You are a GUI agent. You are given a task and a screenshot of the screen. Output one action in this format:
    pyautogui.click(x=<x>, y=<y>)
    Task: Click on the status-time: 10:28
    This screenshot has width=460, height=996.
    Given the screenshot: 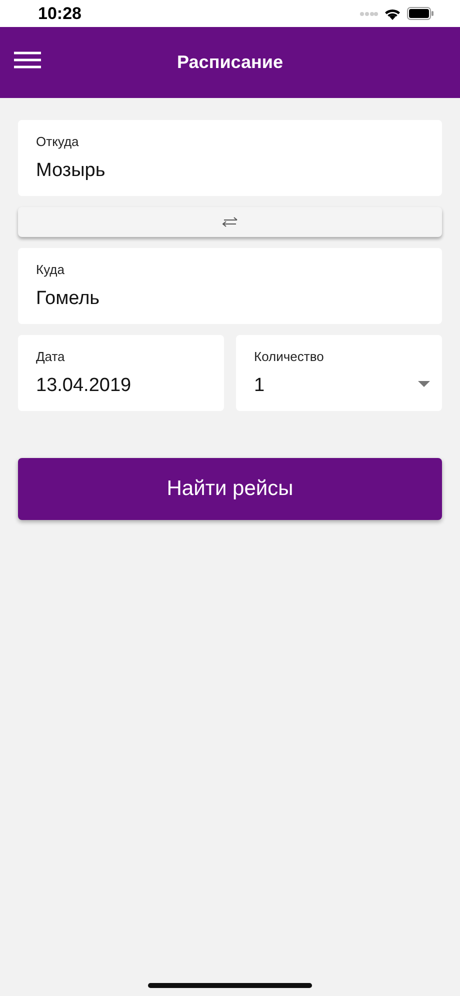 What is the action you would take?
    pyautogui.click(x=60, y=14)
    